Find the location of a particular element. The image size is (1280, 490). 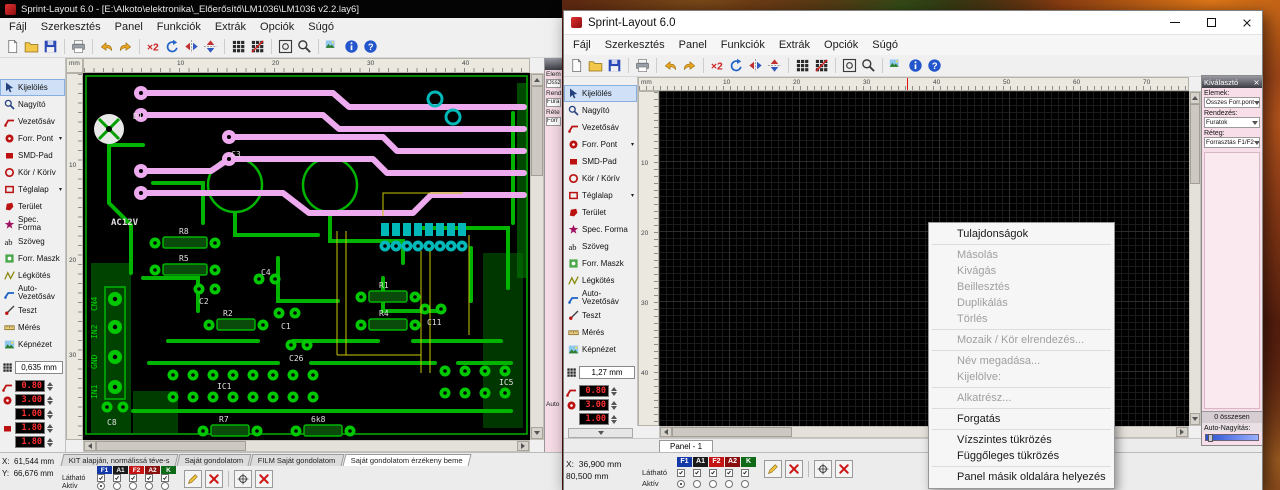

fg-tool-terulet: Terület is located at coordinates (600, 212).